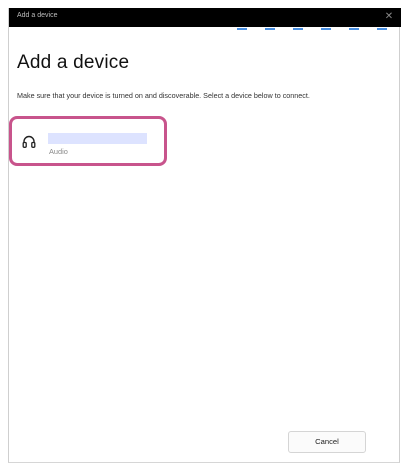 Image resolution: width=404 pixels, height=467 pixels. I want to click on cancel-button: Cancel, so click(327, 442).